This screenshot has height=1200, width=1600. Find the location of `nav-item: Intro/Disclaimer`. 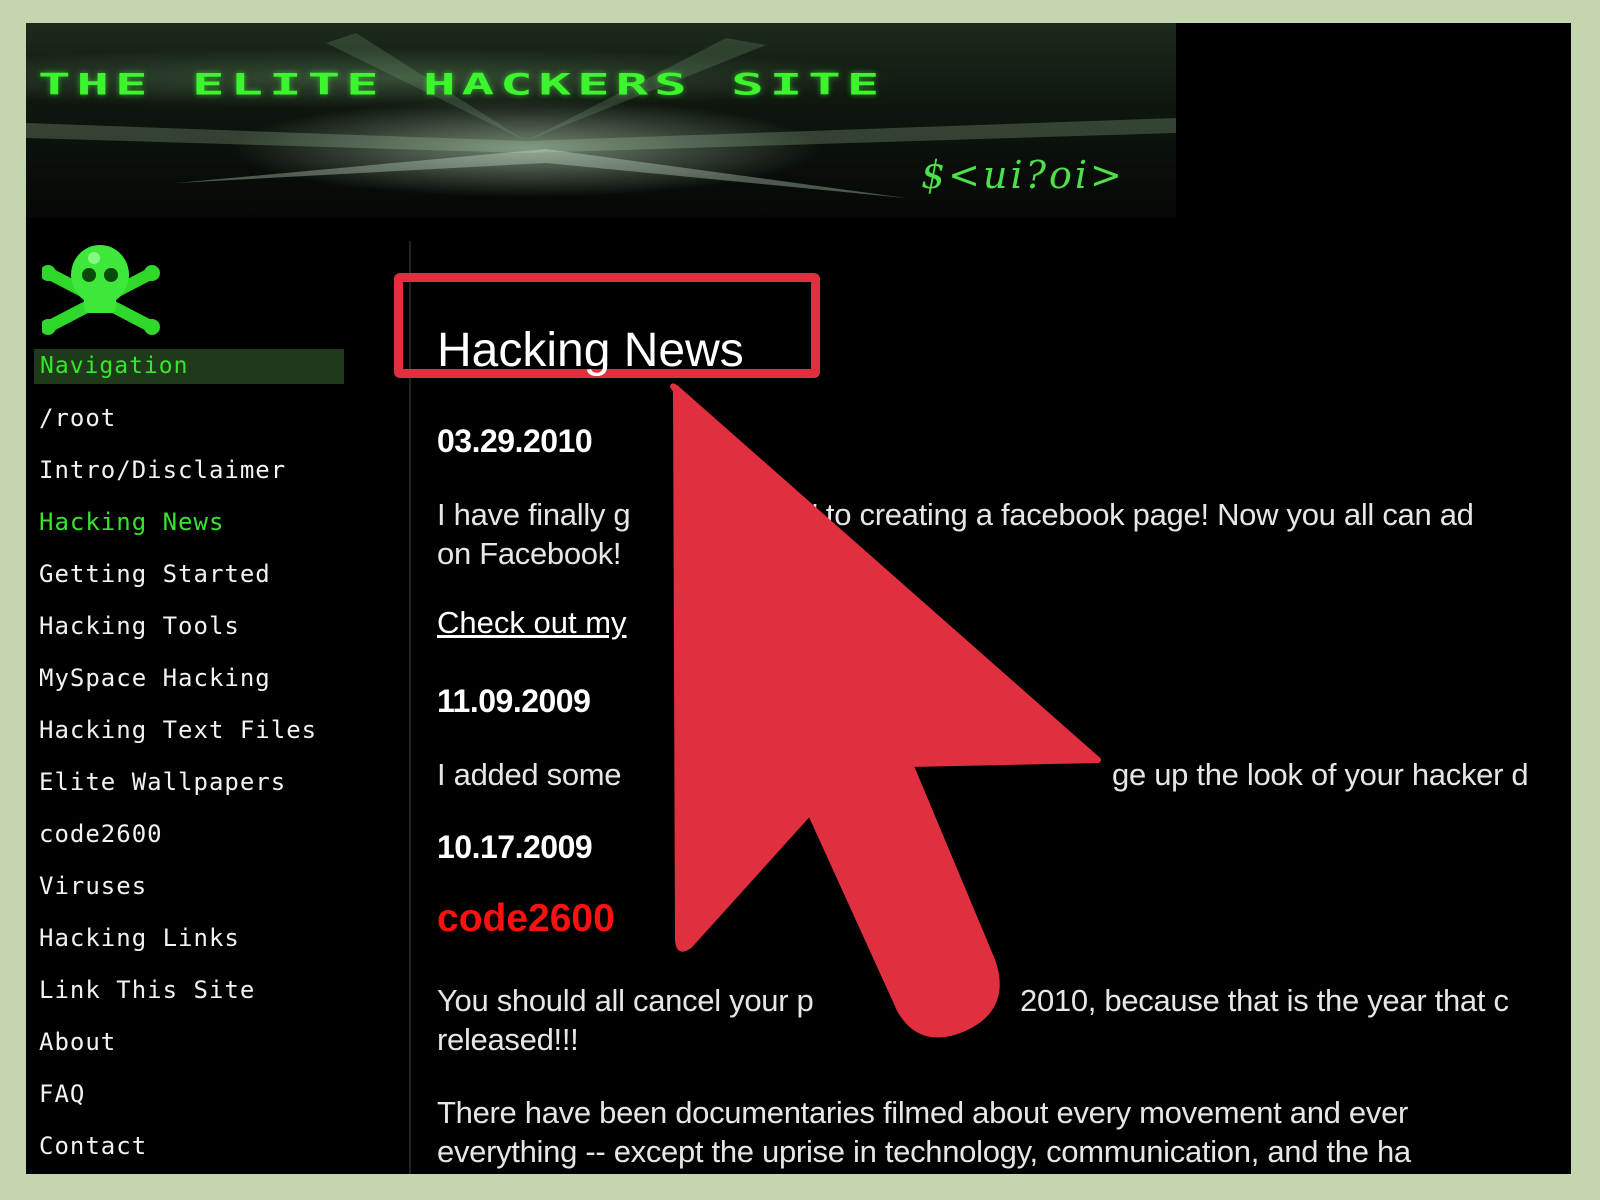

nav-item: Intro/Disclaimer is located at coordinates (178, 476).